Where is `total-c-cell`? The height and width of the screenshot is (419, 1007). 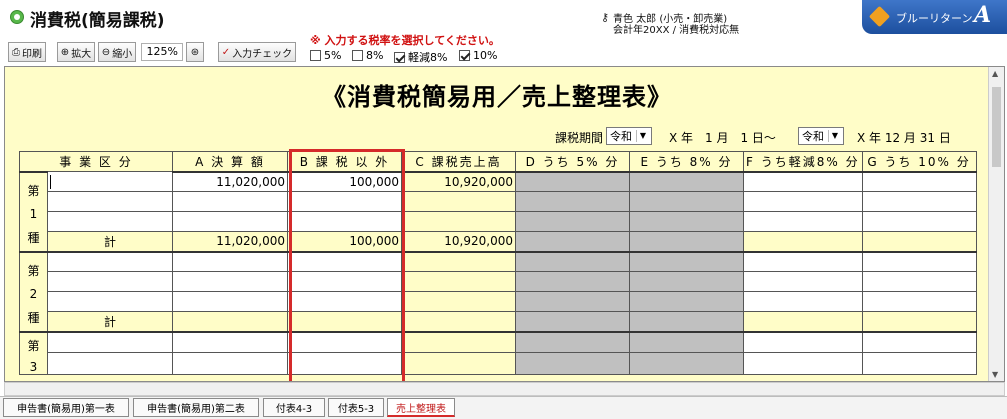
total-c-cell is located at coordinates (458, 321).